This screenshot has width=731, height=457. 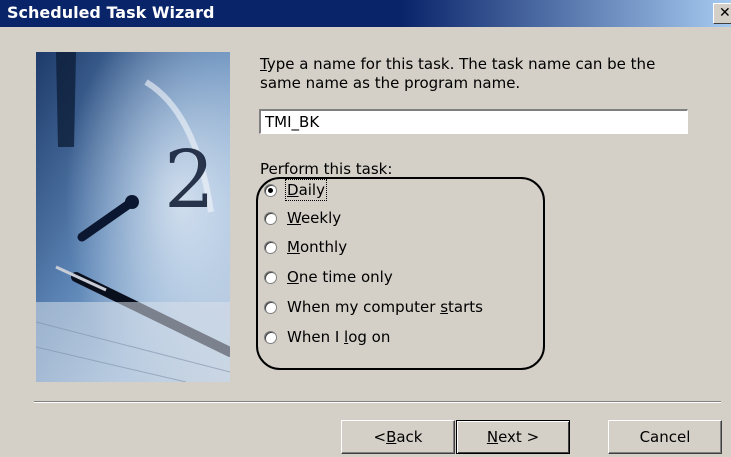 I want to click on close-button: ✕, so click(x=722, y=13).